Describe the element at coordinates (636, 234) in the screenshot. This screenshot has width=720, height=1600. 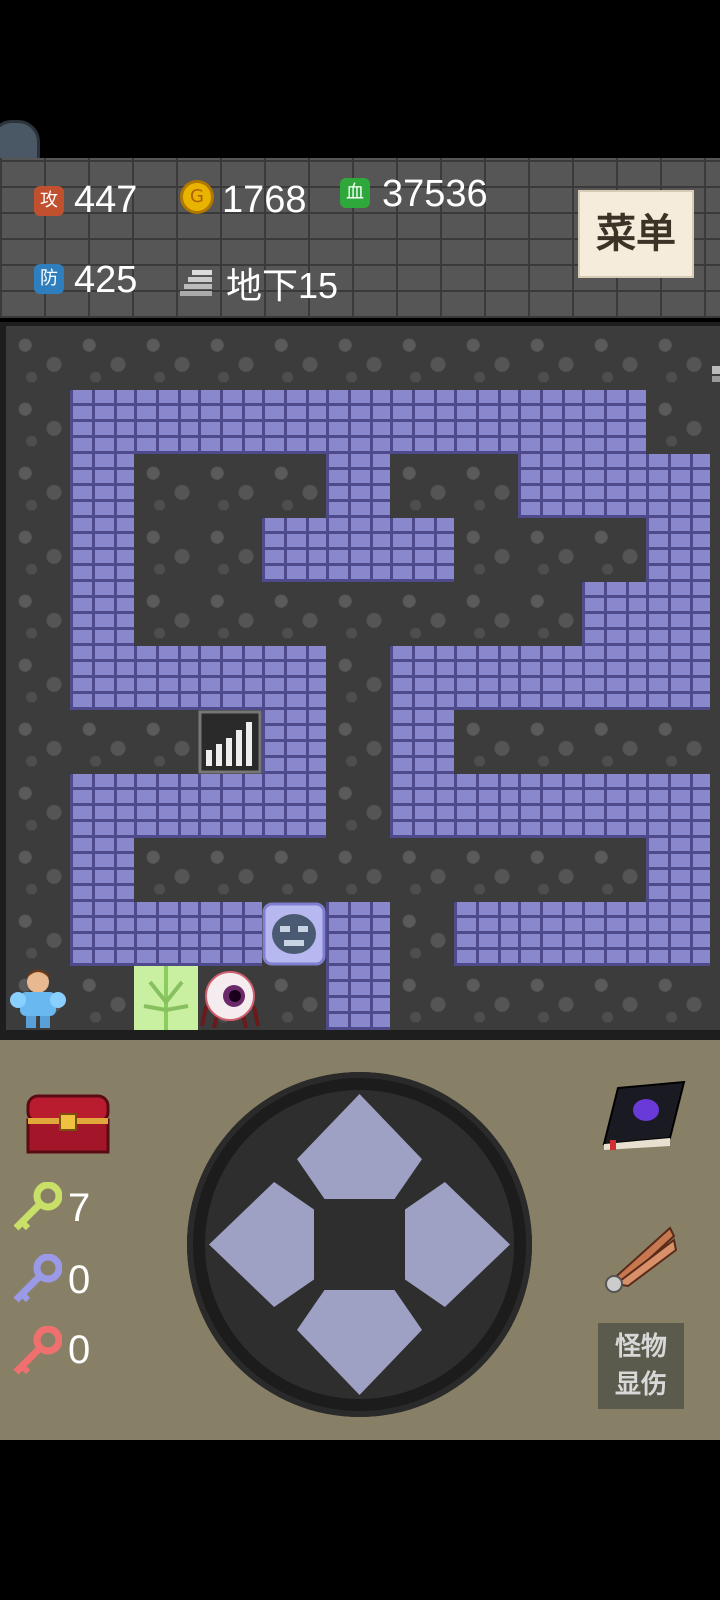
I see `menu-button: 菜单` at that location.